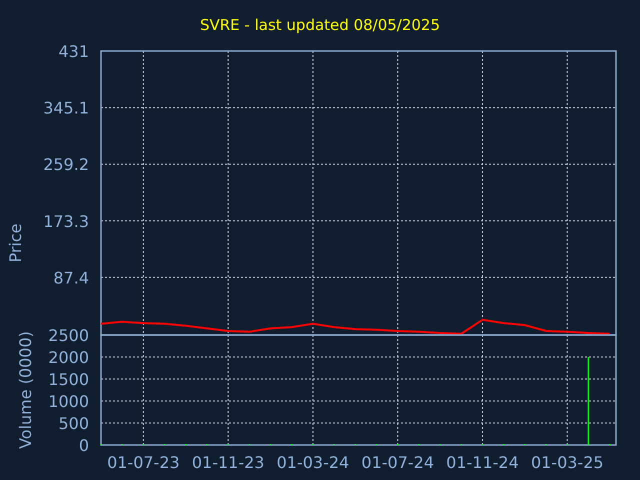  Describe the element at coordinates (68, 357) in the screenshot. I see `axis-tick-label: 2000` at that location.